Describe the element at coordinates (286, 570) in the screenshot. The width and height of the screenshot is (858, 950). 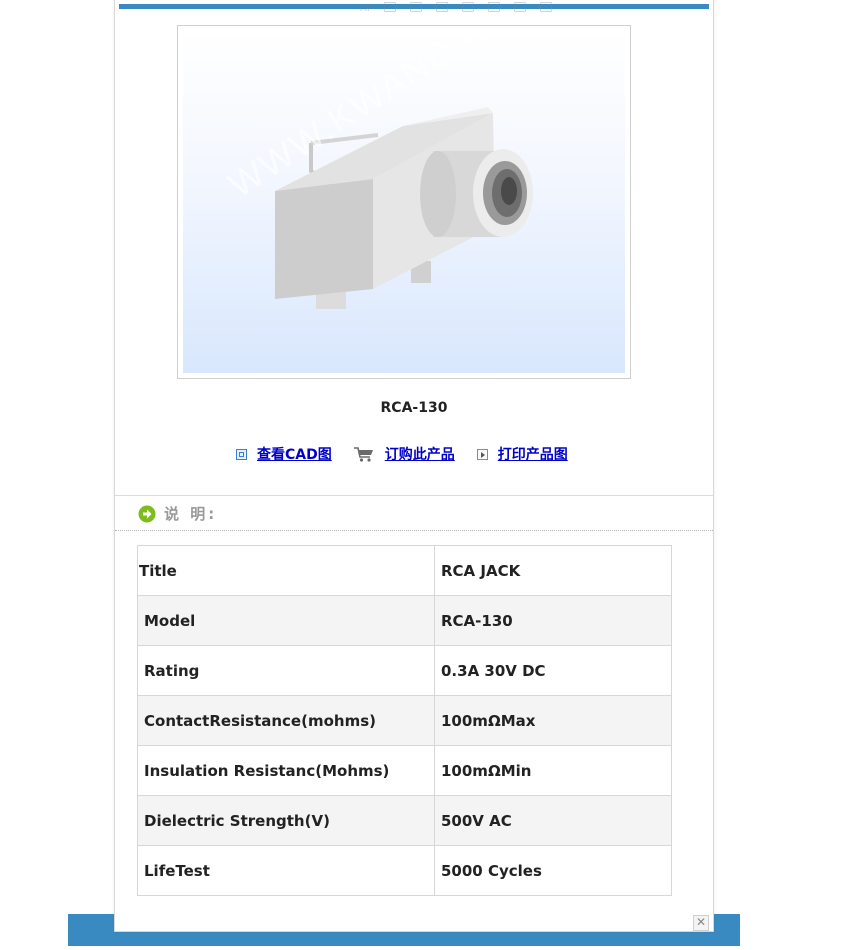
I see `spec-label: Title` at that location.